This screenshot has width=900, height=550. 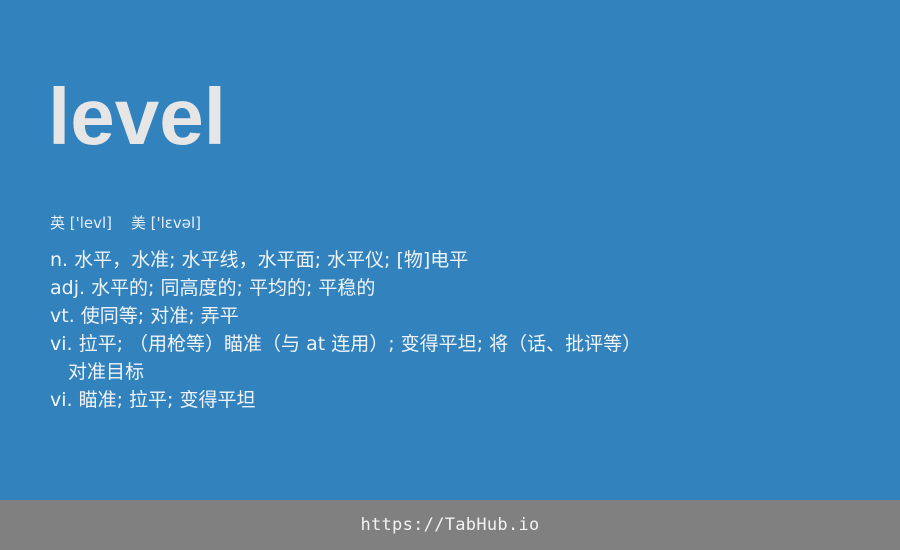 What do you see at coordinates (259, 260) in the screenshot?
I see `definition-item: n. 水平，水准; 水平线，水平面; 水平仪; [物]电平` at bounding box center [259, 260].